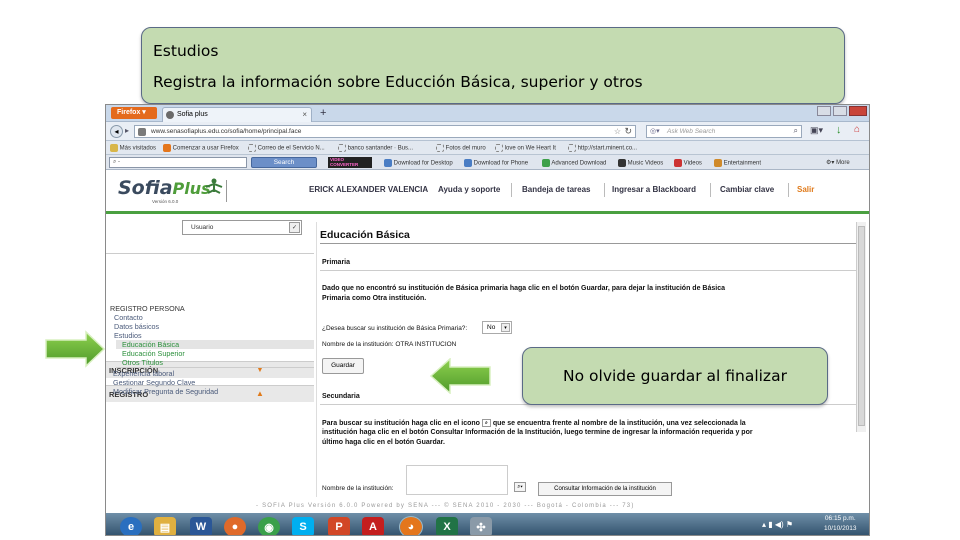 The image size is (960, 540). What do you see at coordinates (284, 162) in the screenshot?
I see `toolbar-search-button: Search` at bounding box center [284, 162].